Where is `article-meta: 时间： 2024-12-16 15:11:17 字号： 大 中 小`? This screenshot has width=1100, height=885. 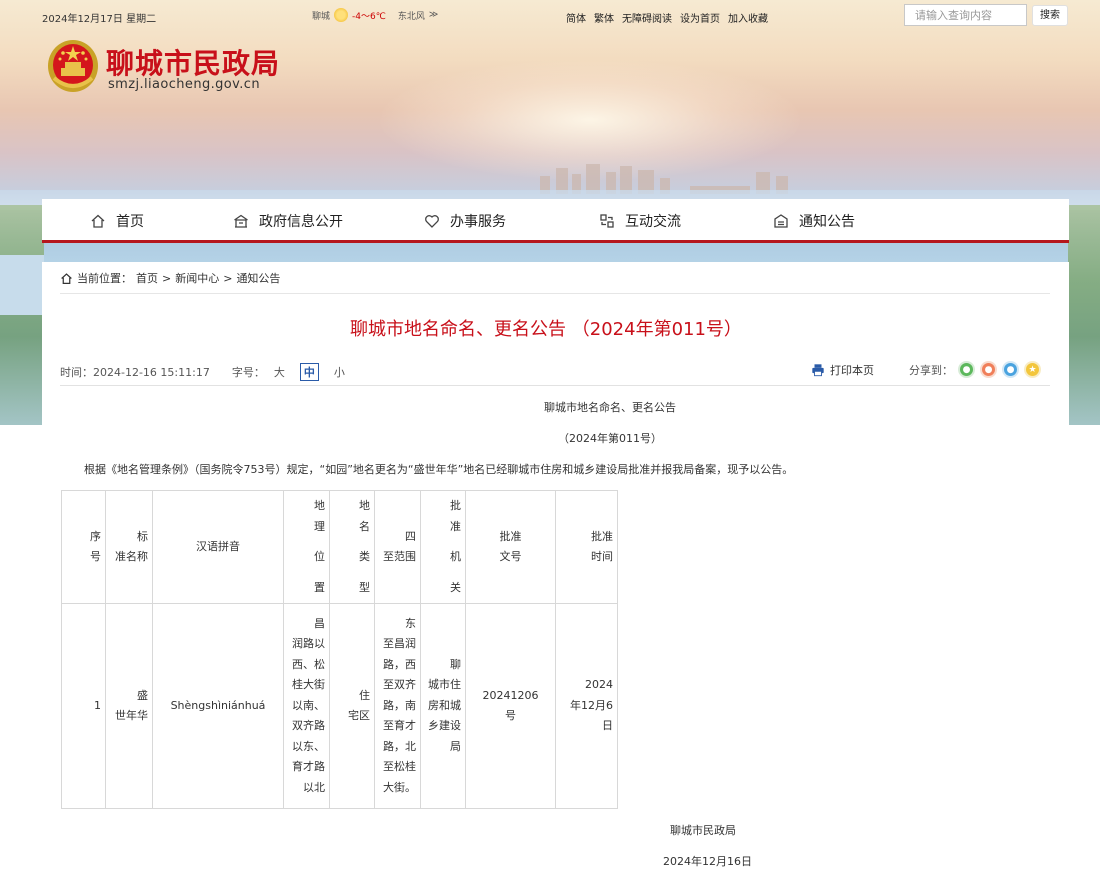 article-meta: 时间： 2024-12-16 15:11:17 字号： 大 中 小 is located at coordinates (207, 372).